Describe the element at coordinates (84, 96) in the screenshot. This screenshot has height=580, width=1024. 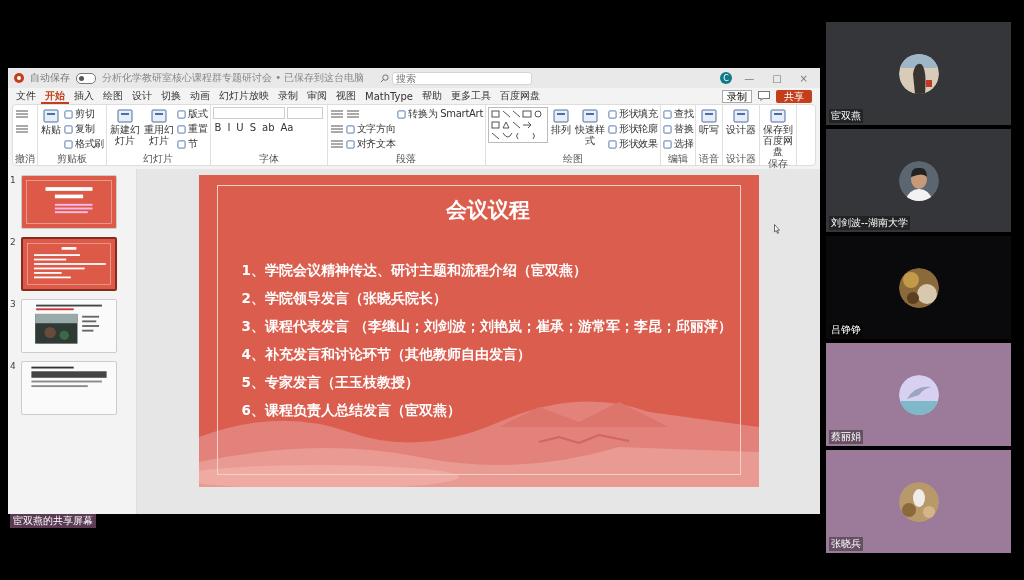
I see `menu-tab: 插入` at that location.